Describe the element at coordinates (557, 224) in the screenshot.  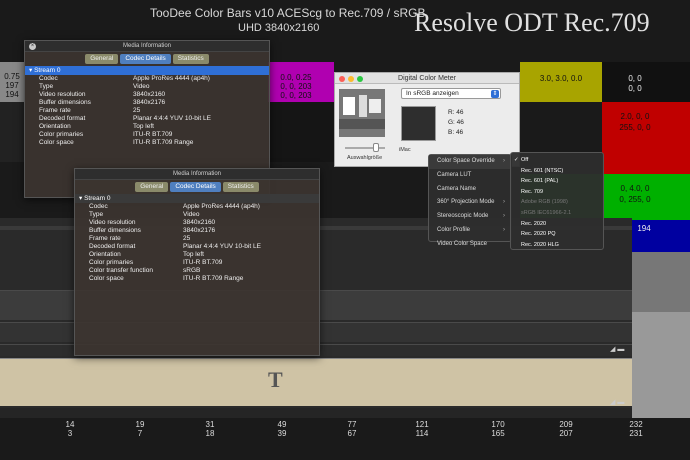
I see `submenu-item: Rec. 2020` at that location.